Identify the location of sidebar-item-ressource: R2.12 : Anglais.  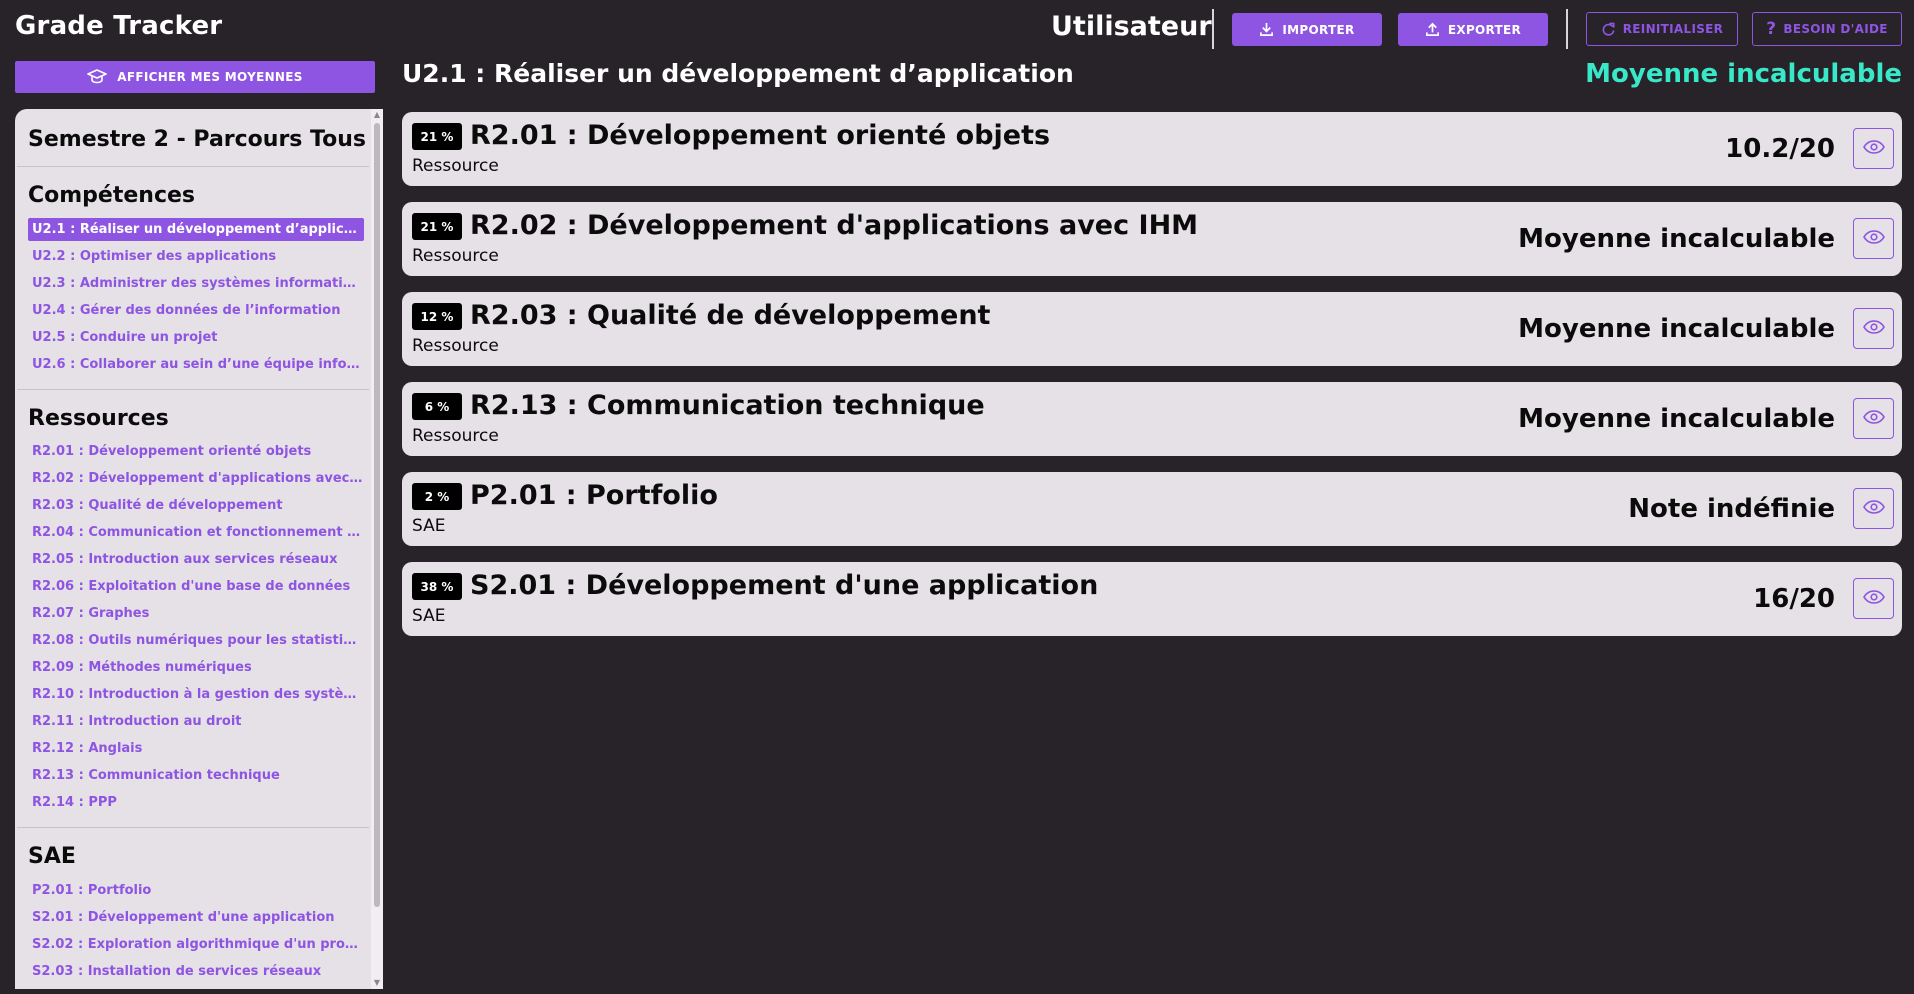
(196, 748).